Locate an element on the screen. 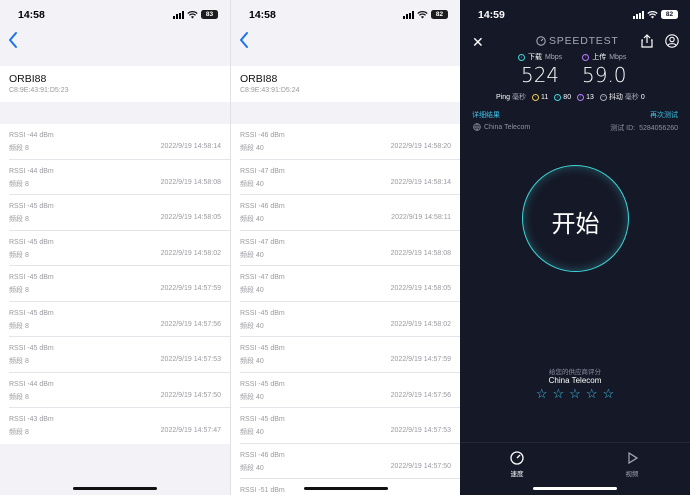 The height and width of the screenshot is (495, 690). ping-row: Ping 毫秒 · 11 ↓ 80 ↑ 13 – 抖动 毫秒 0 is located at coordinates (588, 97).